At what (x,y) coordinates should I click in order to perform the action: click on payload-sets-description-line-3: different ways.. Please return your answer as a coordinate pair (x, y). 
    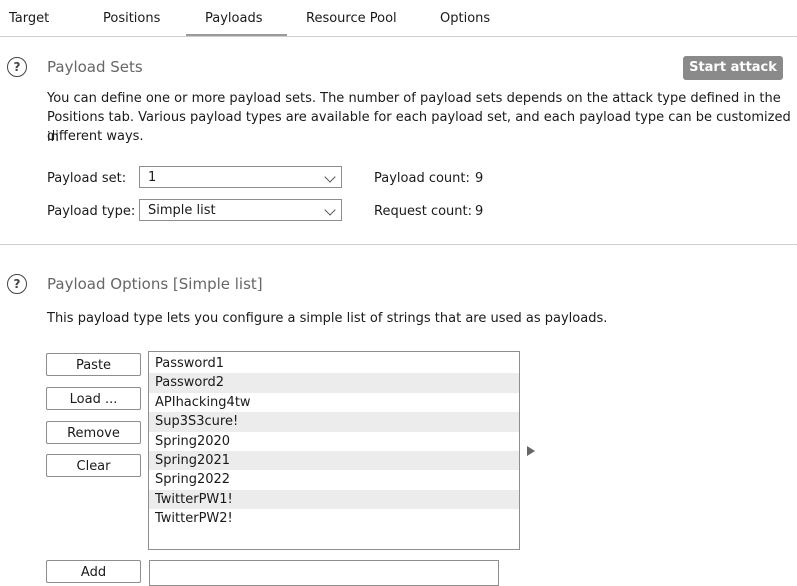
    Looking at the image, I should click on (95, 136).